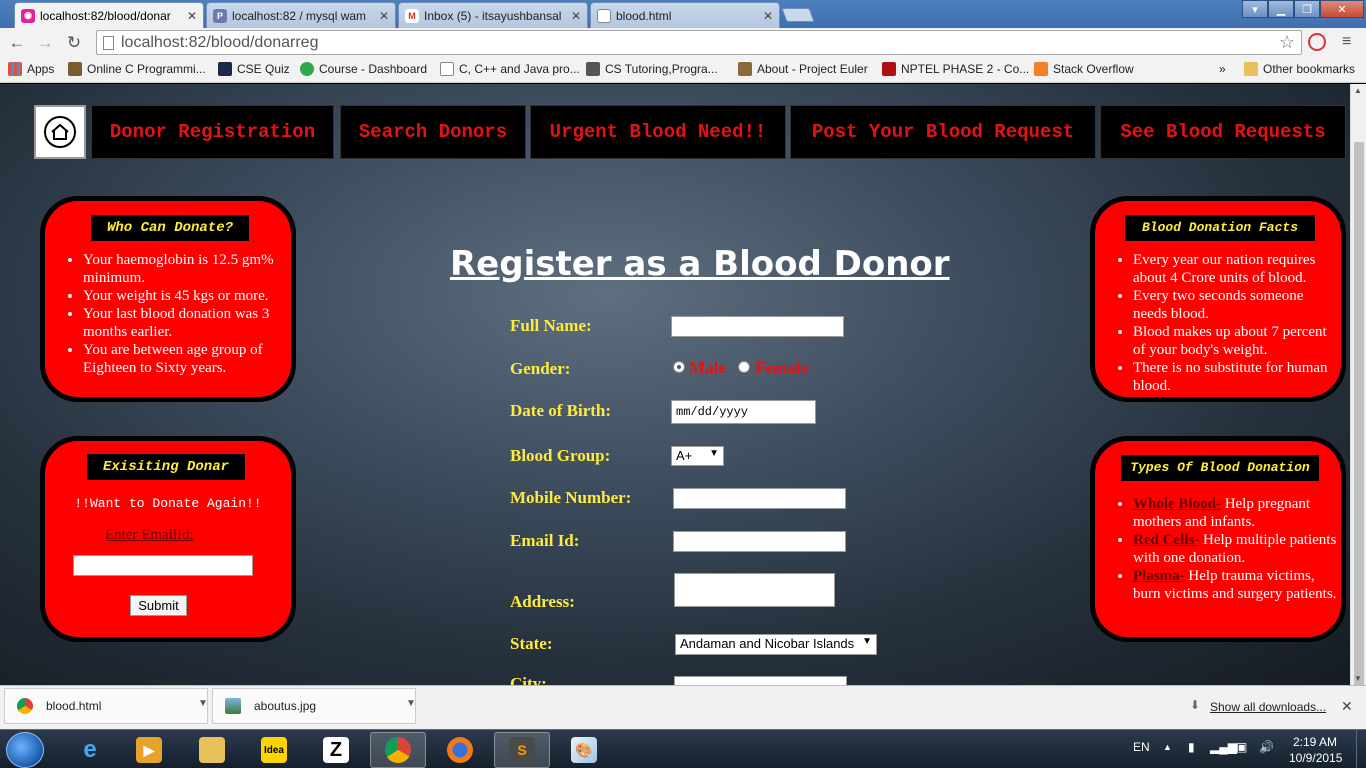  I want to click on scrollbar-thumb, so click(1359, 414).